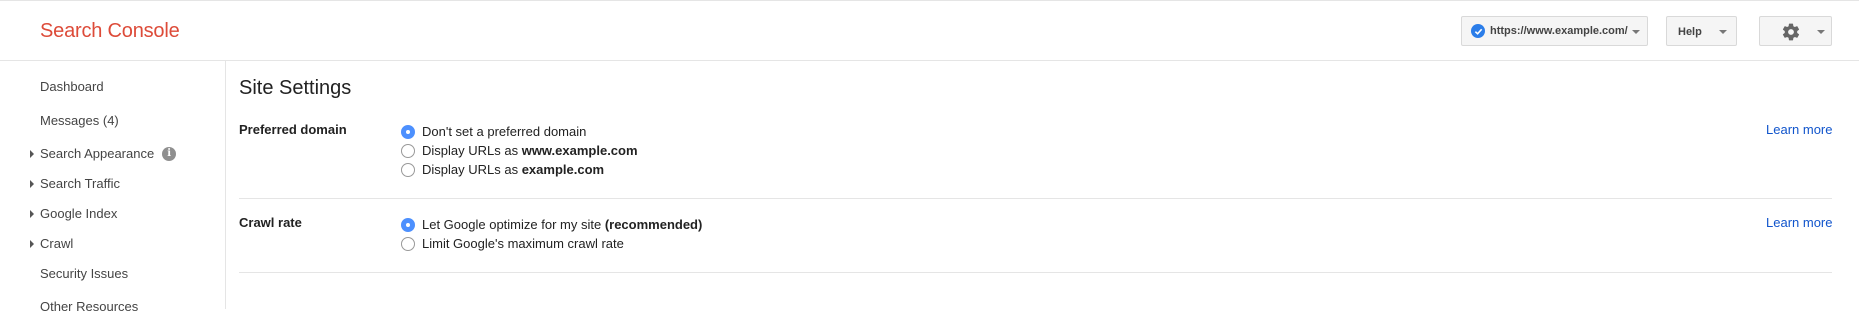 This screenshot has width=1859, height=336. I want to click on preferred-domain-option-www: Display URLs as www.example.com, so click(519, 150).